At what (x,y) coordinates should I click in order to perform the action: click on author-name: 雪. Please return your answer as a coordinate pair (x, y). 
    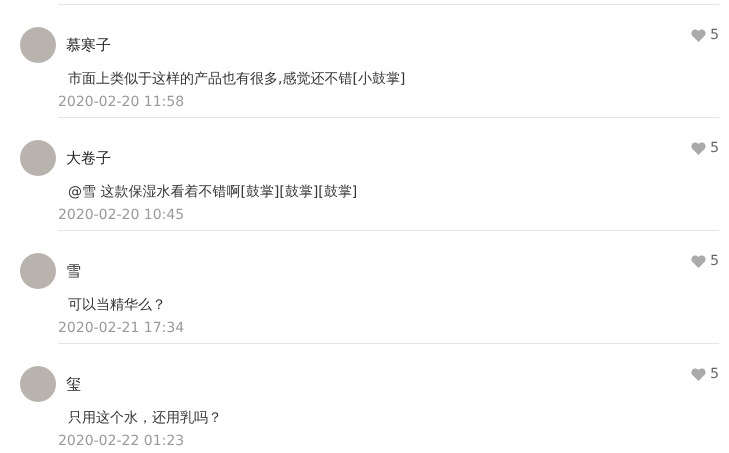
    Looking at the image, I should click on (73, 272).